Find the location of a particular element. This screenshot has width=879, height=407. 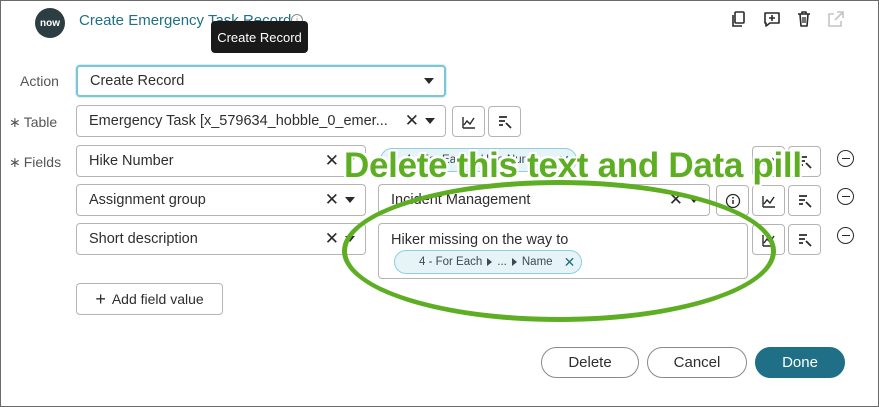

field-name-hike-number: Hike Number ✕ is located at coordinates (221, 161).